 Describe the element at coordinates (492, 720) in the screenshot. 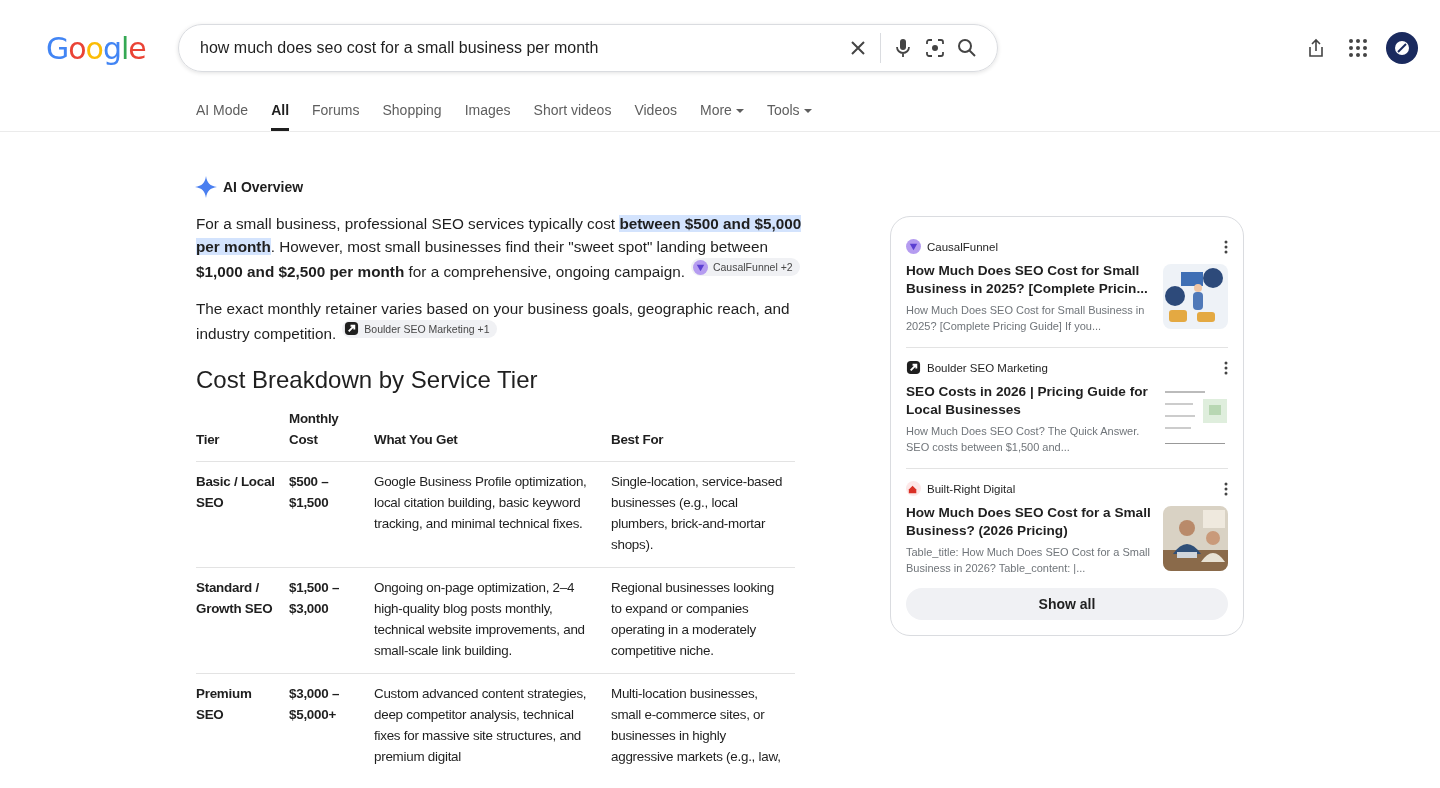

I see `table-cell: Custom advanced content strategies, deep competitor analysis, technical fixes for massive site structures, and premium digital` at that location.